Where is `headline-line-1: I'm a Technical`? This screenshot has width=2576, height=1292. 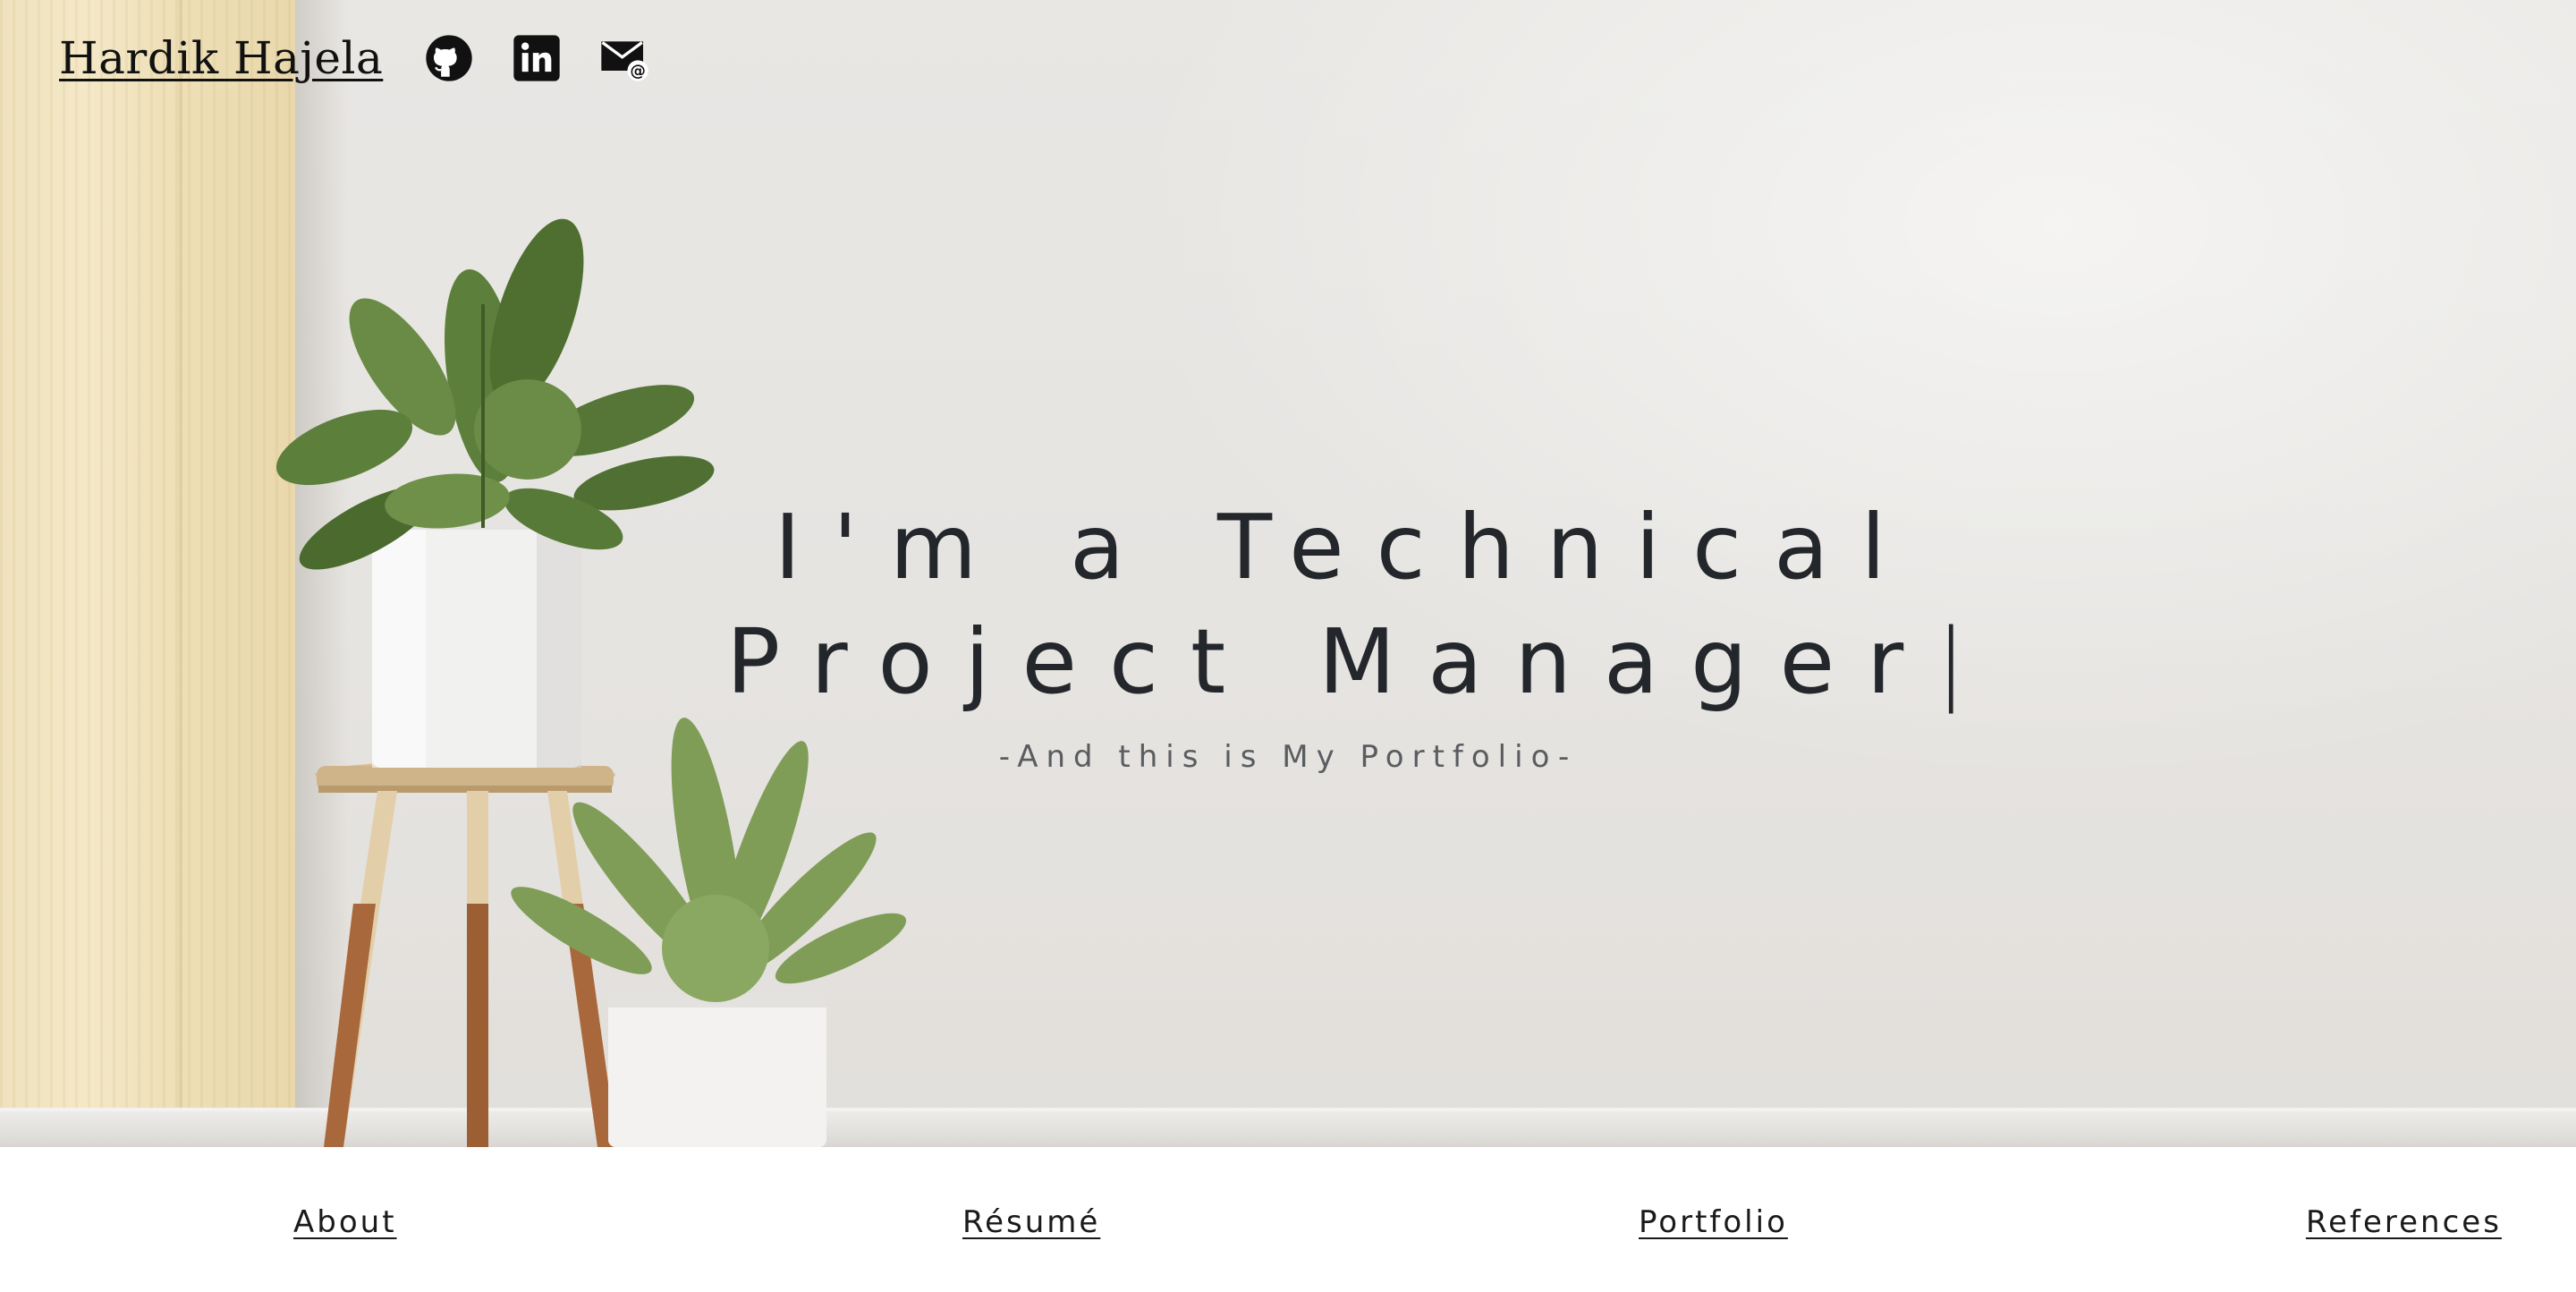 headline-line-1: I'm a Technical is located at coordinates (1346, 547).